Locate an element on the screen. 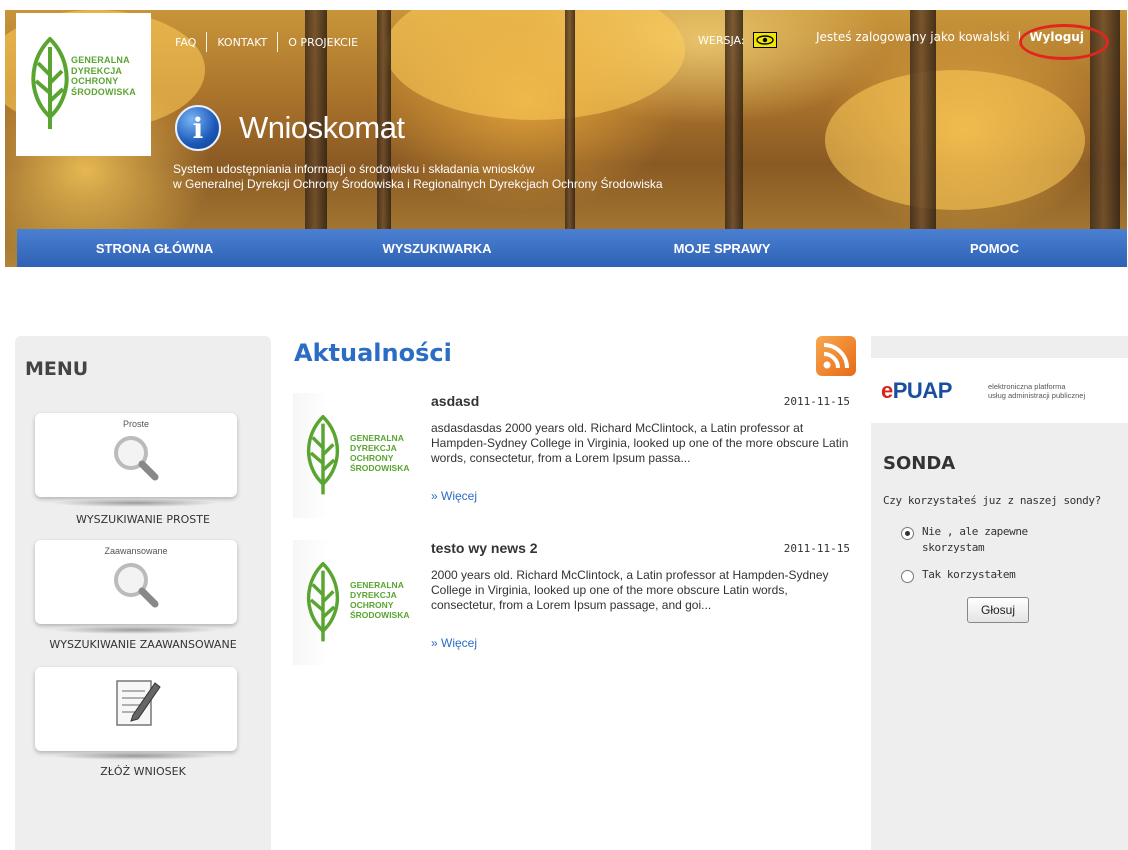 The image size is (1128, 850). poll-option-label: Tak korzystałem is located at coordinates (969, 574).